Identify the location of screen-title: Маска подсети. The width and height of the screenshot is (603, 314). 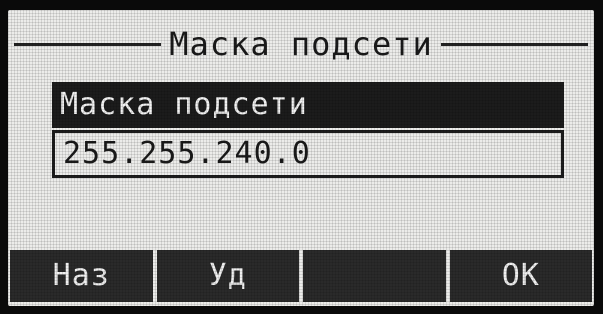
(301, 44).